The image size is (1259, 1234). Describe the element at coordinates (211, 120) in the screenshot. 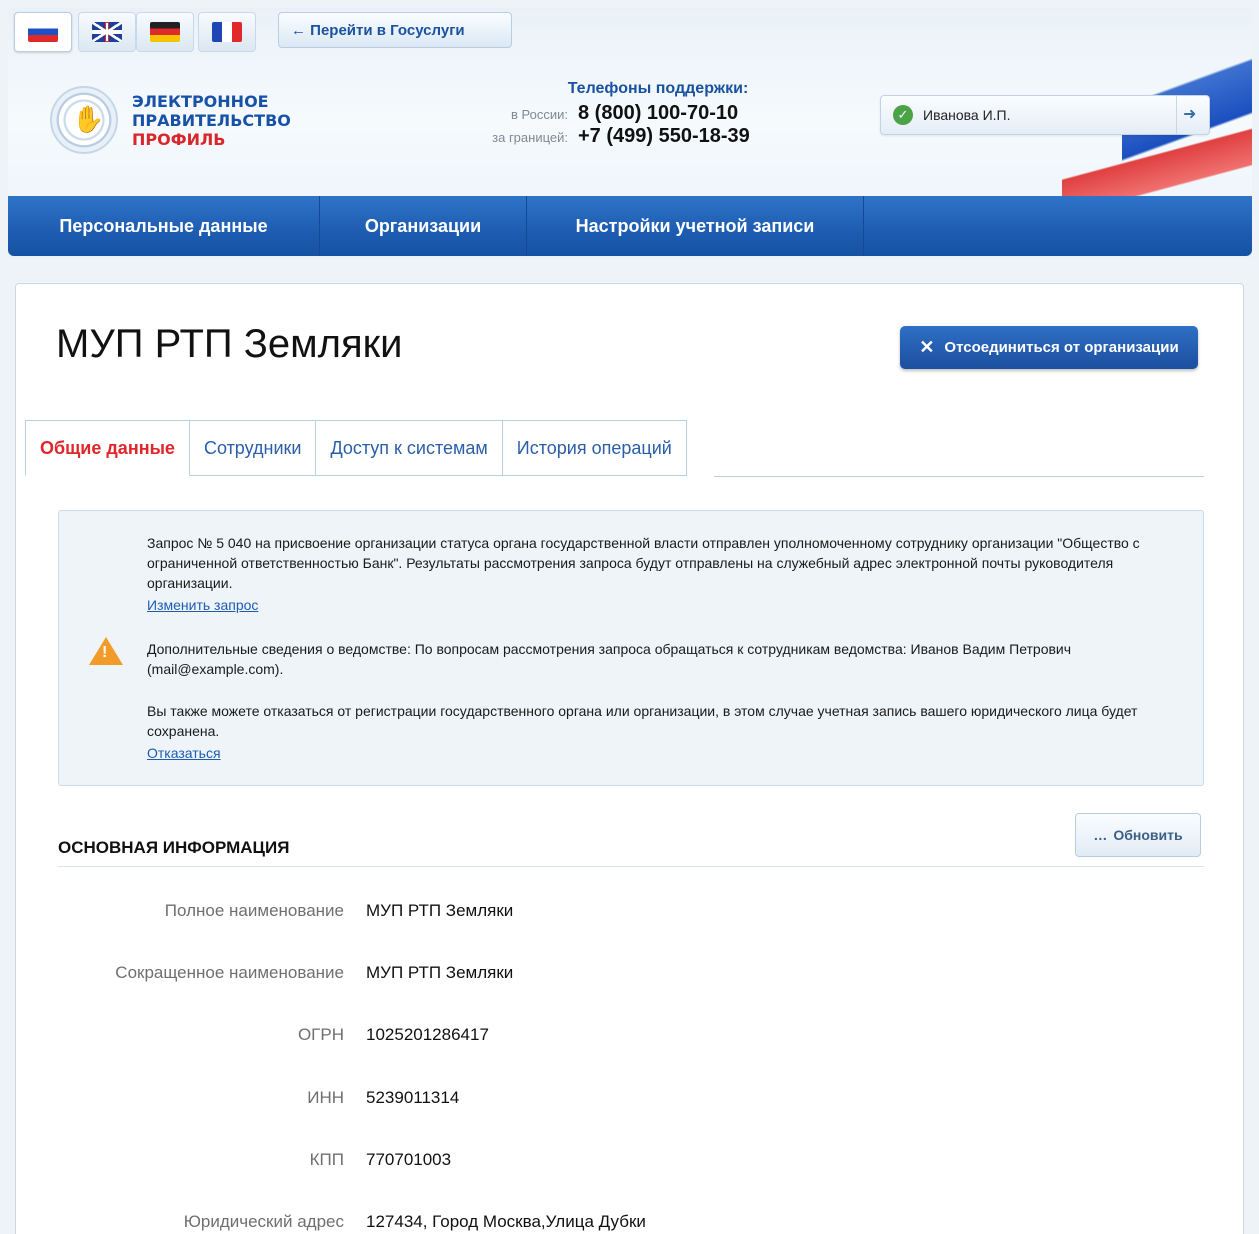

I see `logo-line-2: ПРАВИТЕЛЬСТВО` at that location.